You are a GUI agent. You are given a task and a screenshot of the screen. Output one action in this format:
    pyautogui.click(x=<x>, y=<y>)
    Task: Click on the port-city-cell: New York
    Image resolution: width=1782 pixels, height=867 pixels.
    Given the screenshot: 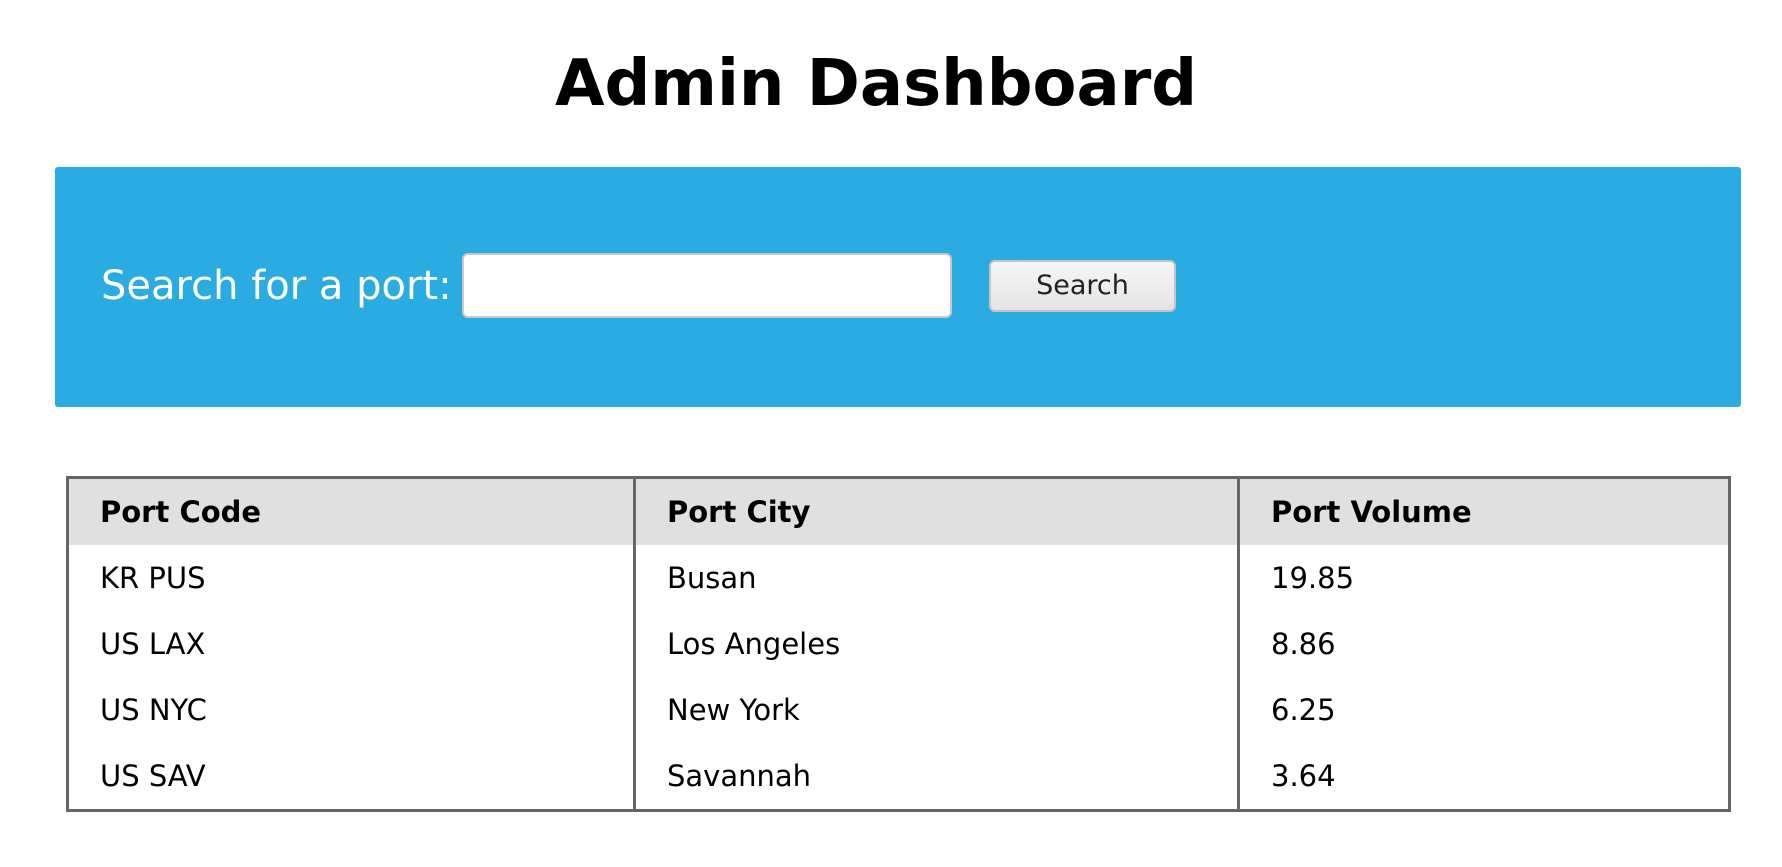 What is the action you would take?
    pyautogui.click(x=936, y=710)
    